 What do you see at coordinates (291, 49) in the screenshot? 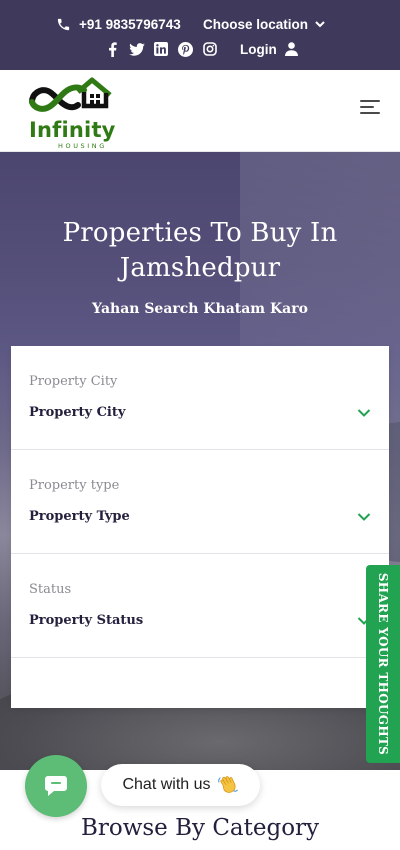
I see `user-icon` at bounding box center [291, 49].